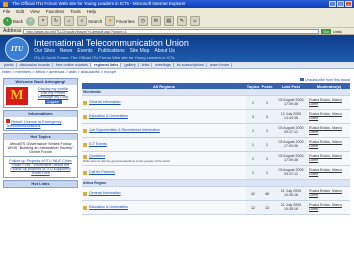  Describe the element at coordinates (84, 51) in the screenshot. I see `nav-events: Events` at that location.